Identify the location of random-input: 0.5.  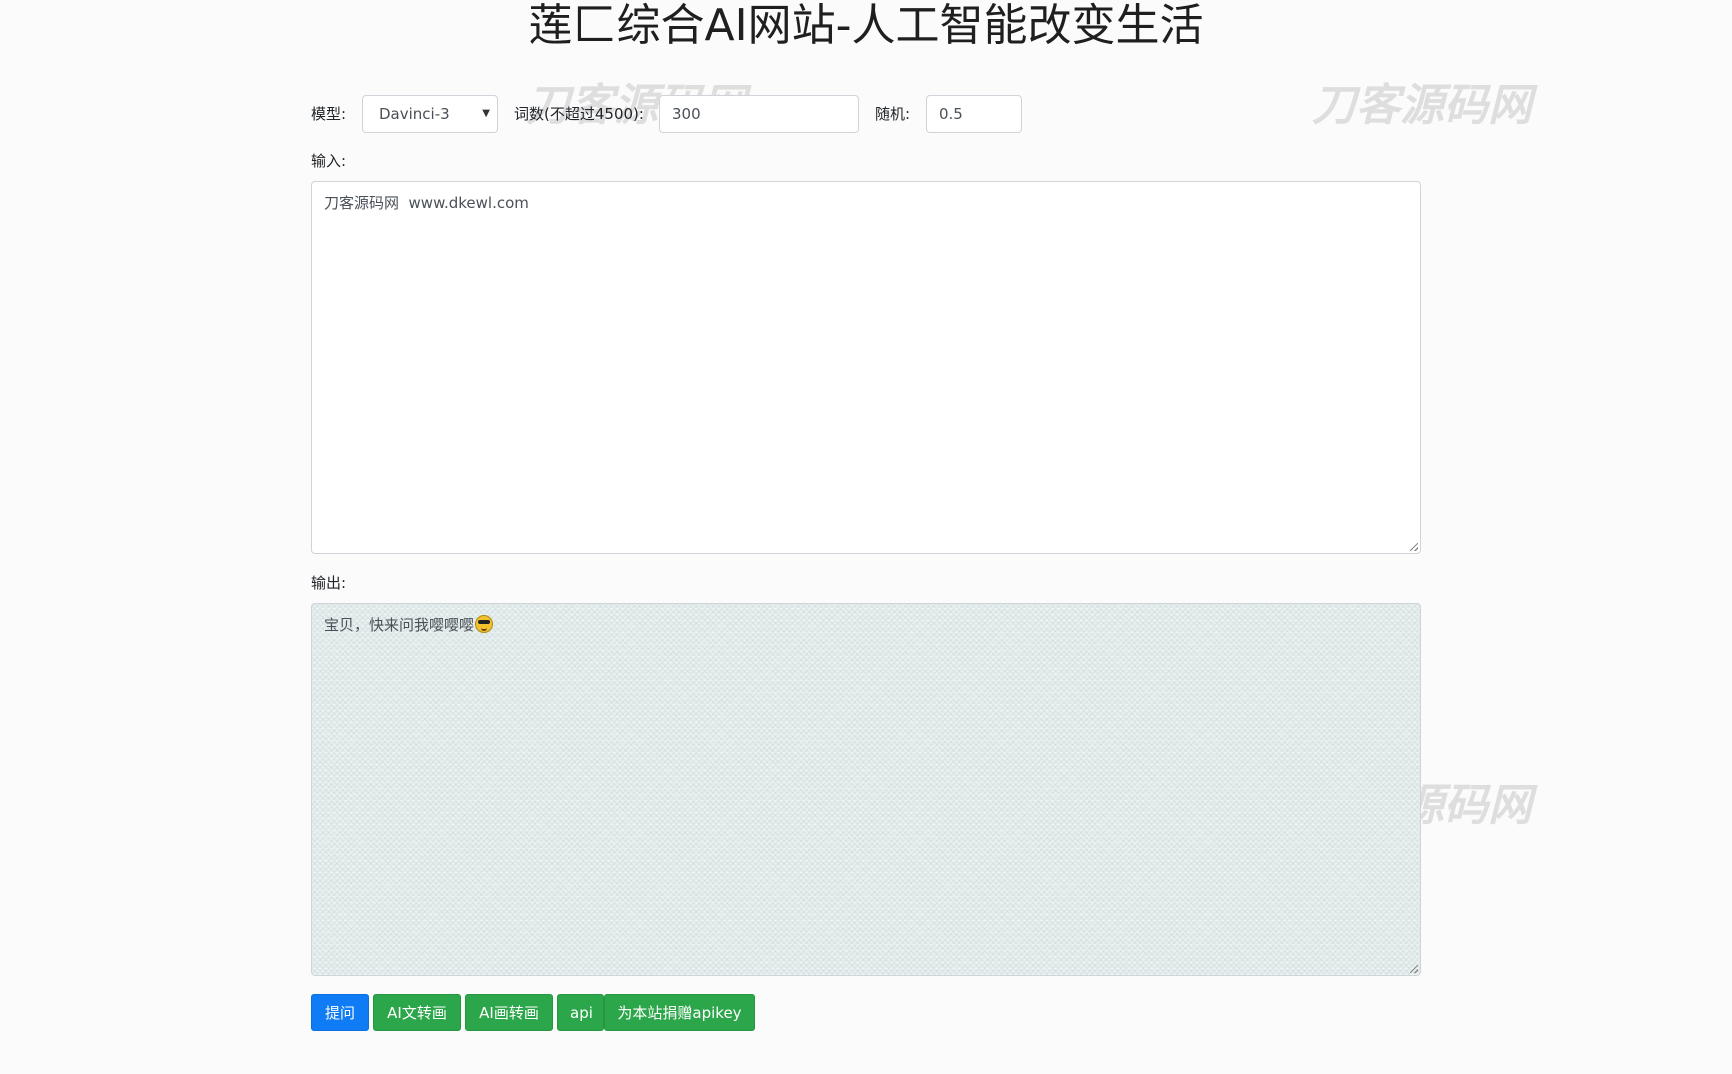
(974, 114).